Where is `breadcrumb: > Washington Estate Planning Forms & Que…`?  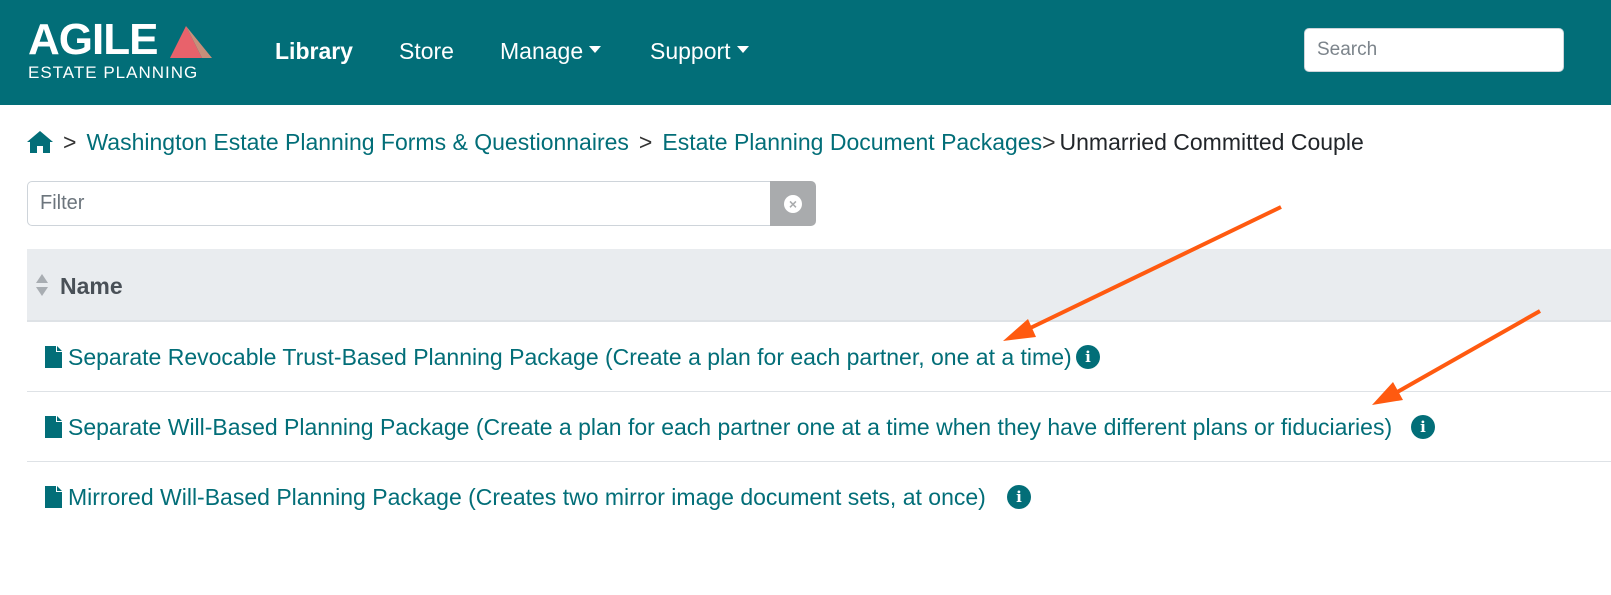 breadcrumb: > Washington Estate Planning Forms & Que… is located at coordinates (695, 142).